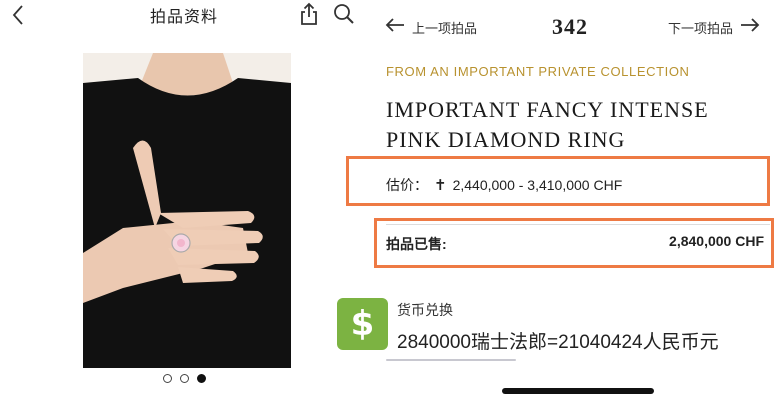 The height and width of the screenshot is (405, 778). What do you see at coordinates (538, 71) in the screenshot?
I see `provenance-label: FROM AN IMPORTANT PRIVATE COLLECTION` at bounding box center [538, 71].